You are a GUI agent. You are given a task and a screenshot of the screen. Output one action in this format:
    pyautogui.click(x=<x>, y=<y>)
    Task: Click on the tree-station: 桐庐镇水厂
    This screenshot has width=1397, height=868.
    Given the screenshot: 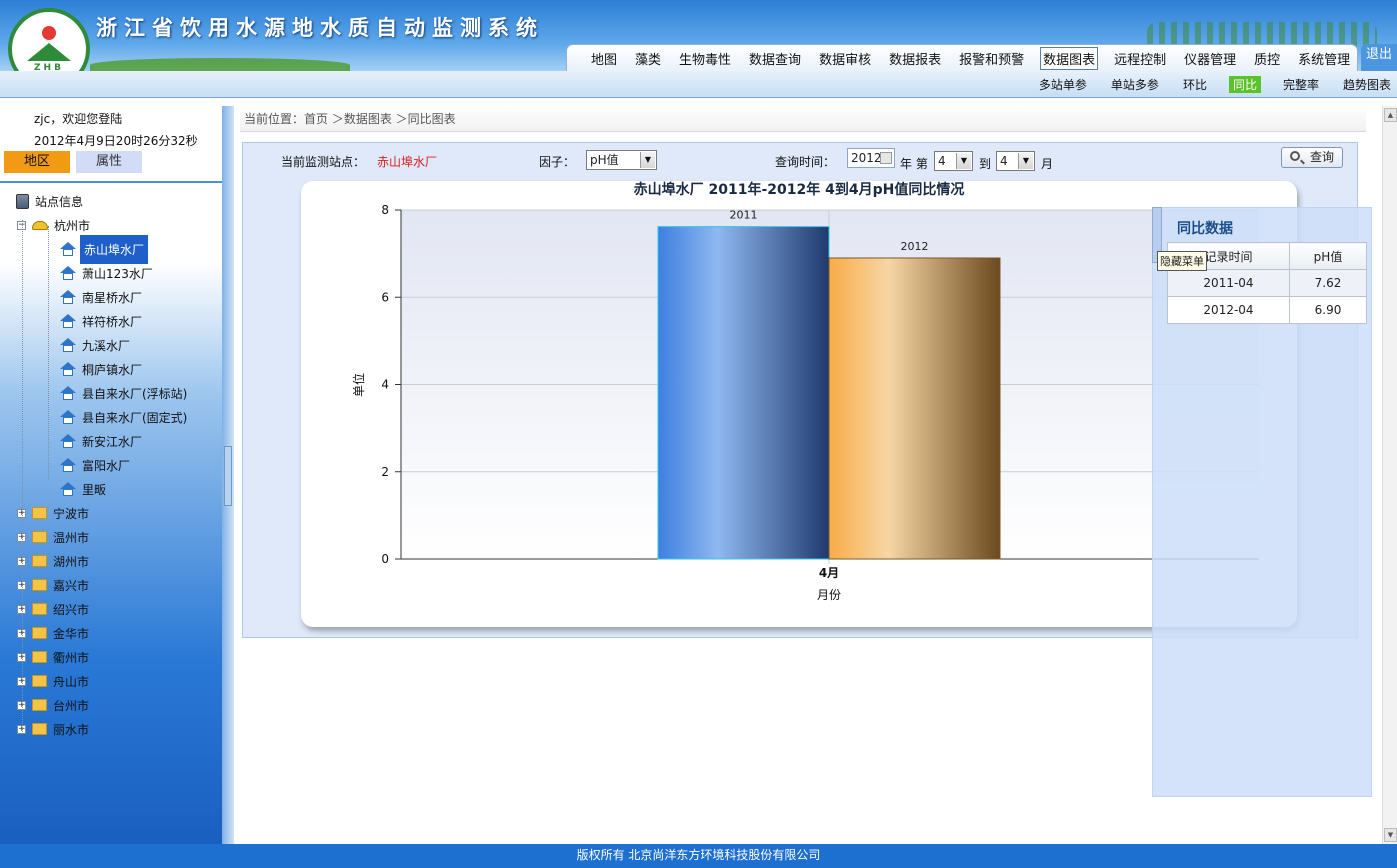 What is the action you would take?
    pyautogui.click(x=102, y=369)
    